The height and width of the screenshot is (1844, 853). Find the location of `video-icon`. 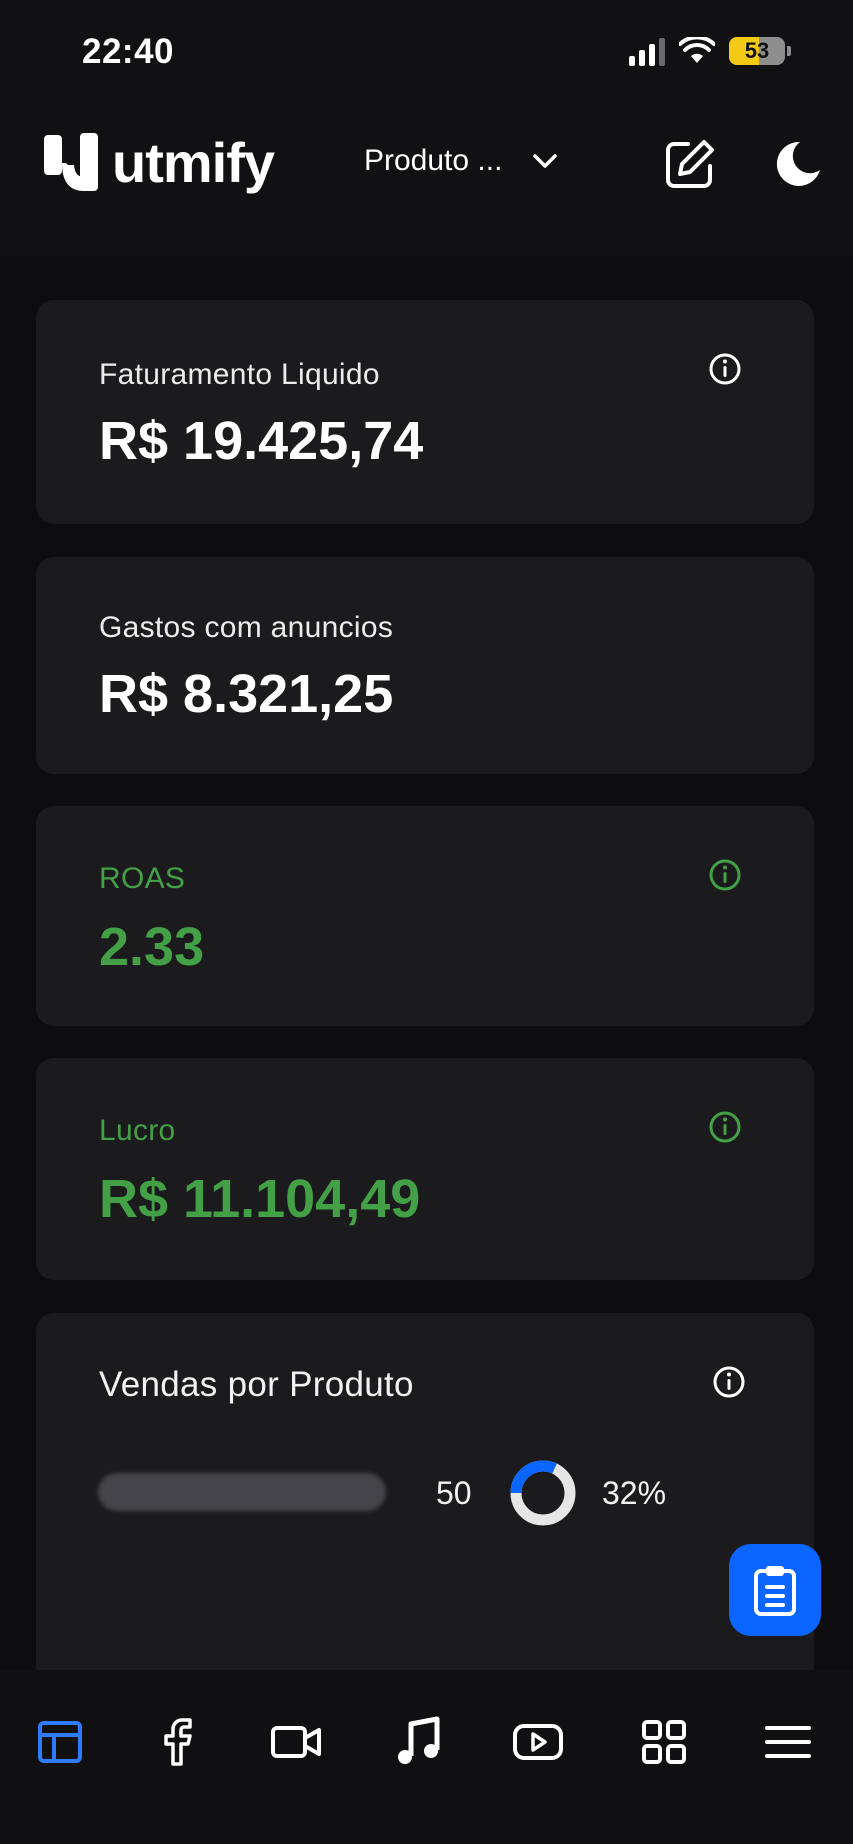

video-icon is located at coordinates (296, 1742).